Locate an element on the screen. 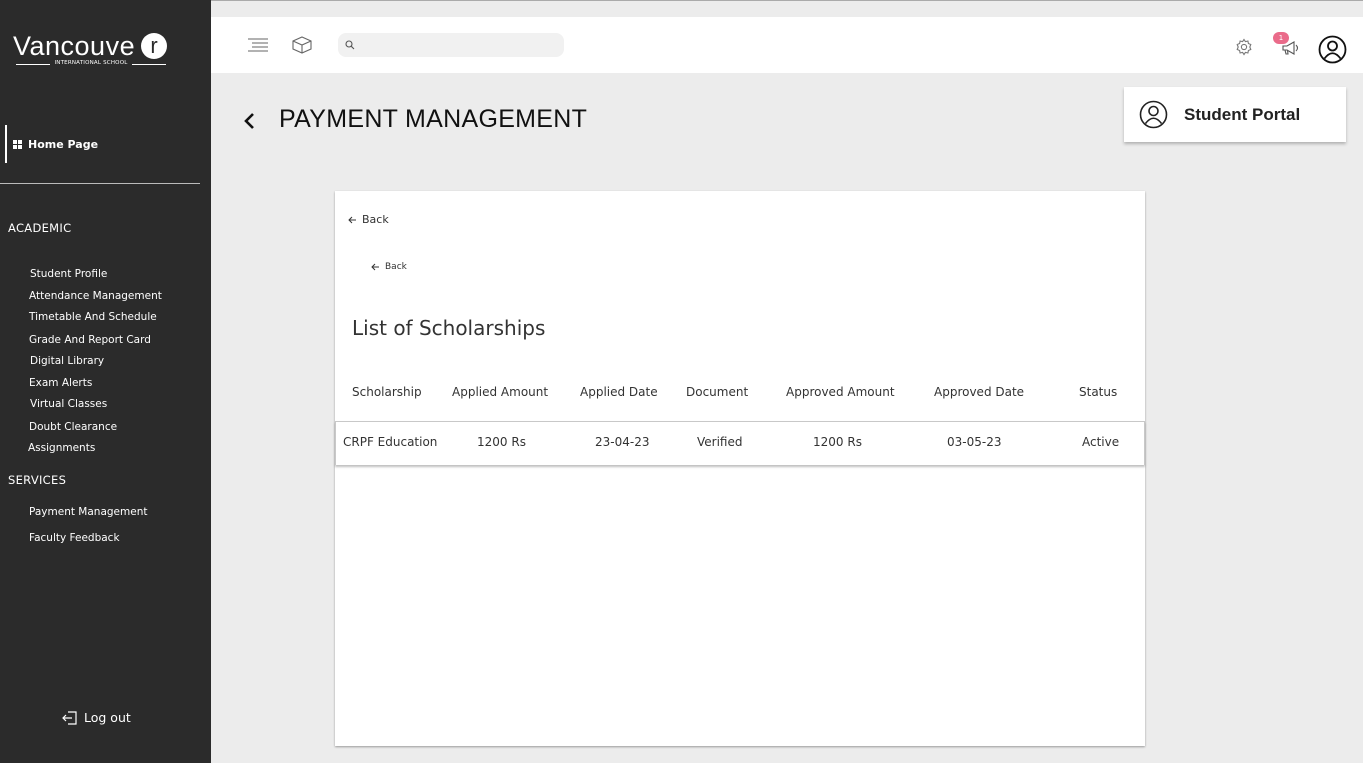 This screenshot has height=763, width=1363. column-header-document: Document is located at coordinates (717, 392).